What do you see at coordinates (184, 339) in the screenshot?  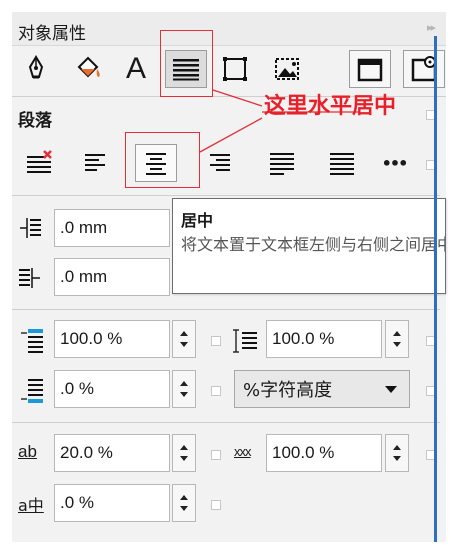 I see `paragraph-before-spacing-stepper` at bounding box center [184, 339].